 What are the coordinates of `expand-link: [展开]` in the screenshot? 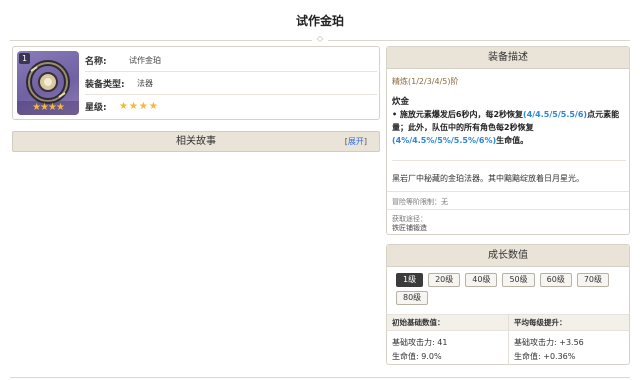 It's located at (356, 142).